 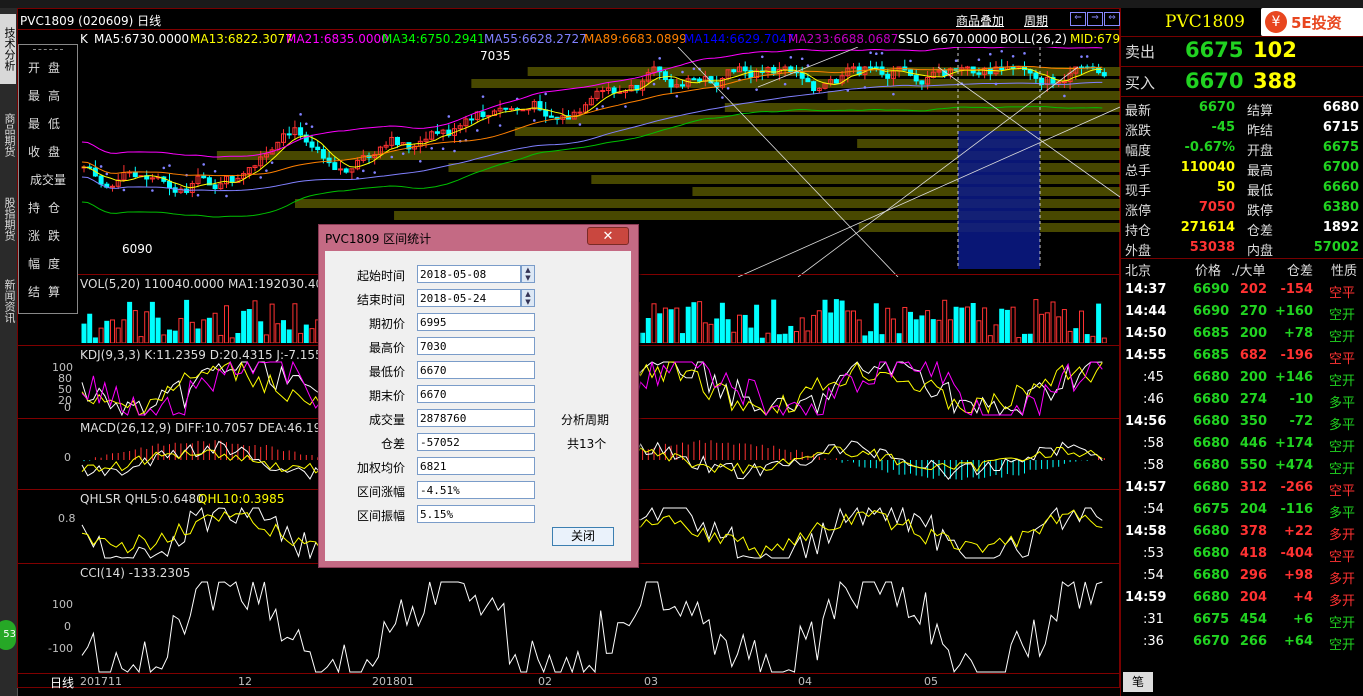 I want to click on menu-item-close: 收盘, so click(x=48, y=152).